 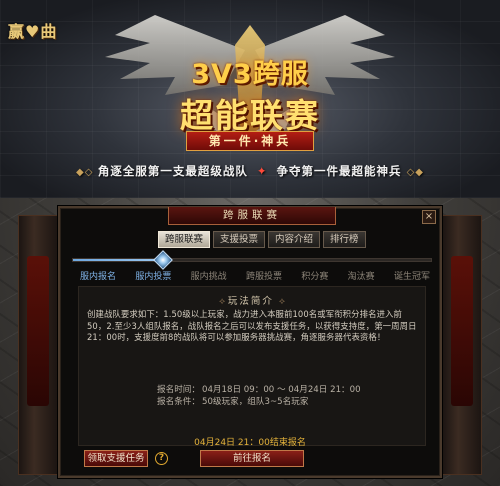 I want to click on stage-champion: 诞生冠军, so click(x=411, y=277).